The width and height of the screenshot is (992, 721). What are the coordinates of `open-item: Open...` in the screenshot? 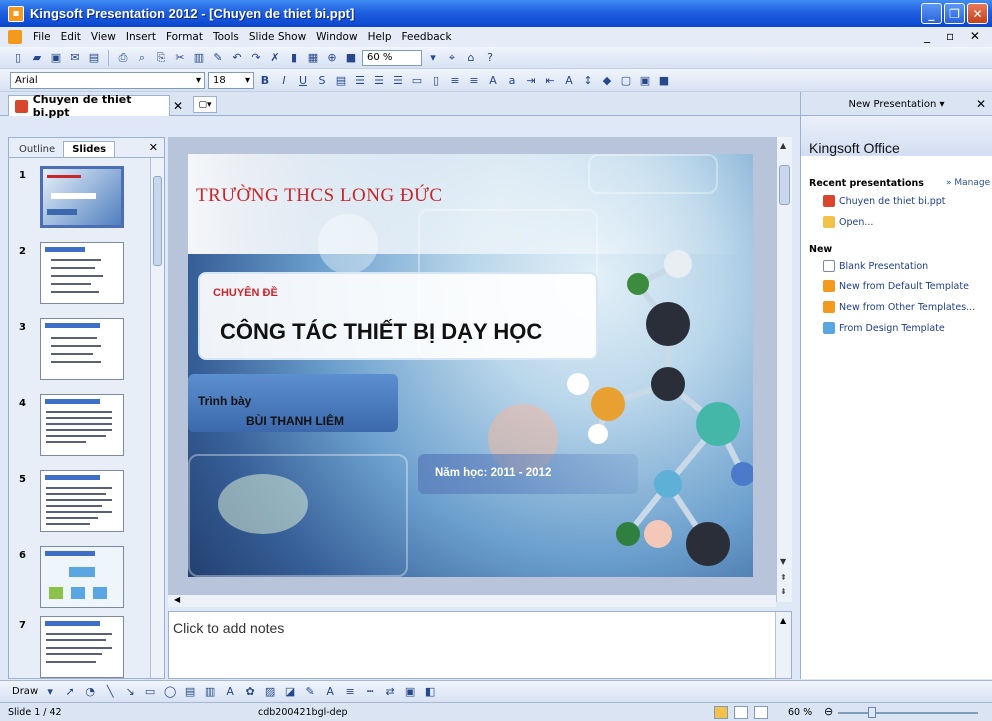 It's located at (848, 222).